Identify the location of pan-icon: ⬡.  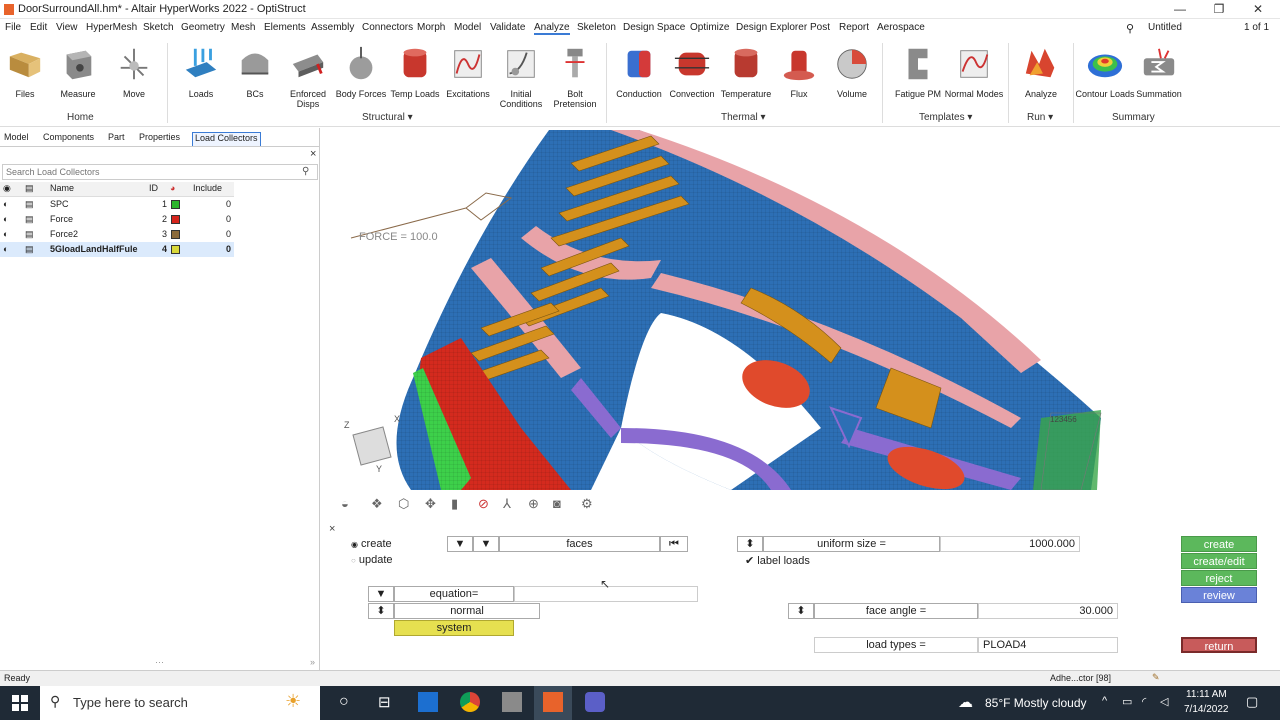
(403, 504).